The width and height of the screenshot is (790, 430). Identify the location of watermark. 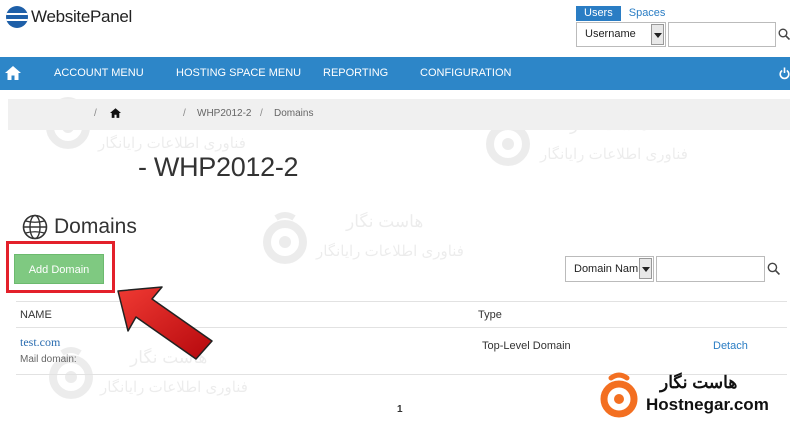
(285, 240).